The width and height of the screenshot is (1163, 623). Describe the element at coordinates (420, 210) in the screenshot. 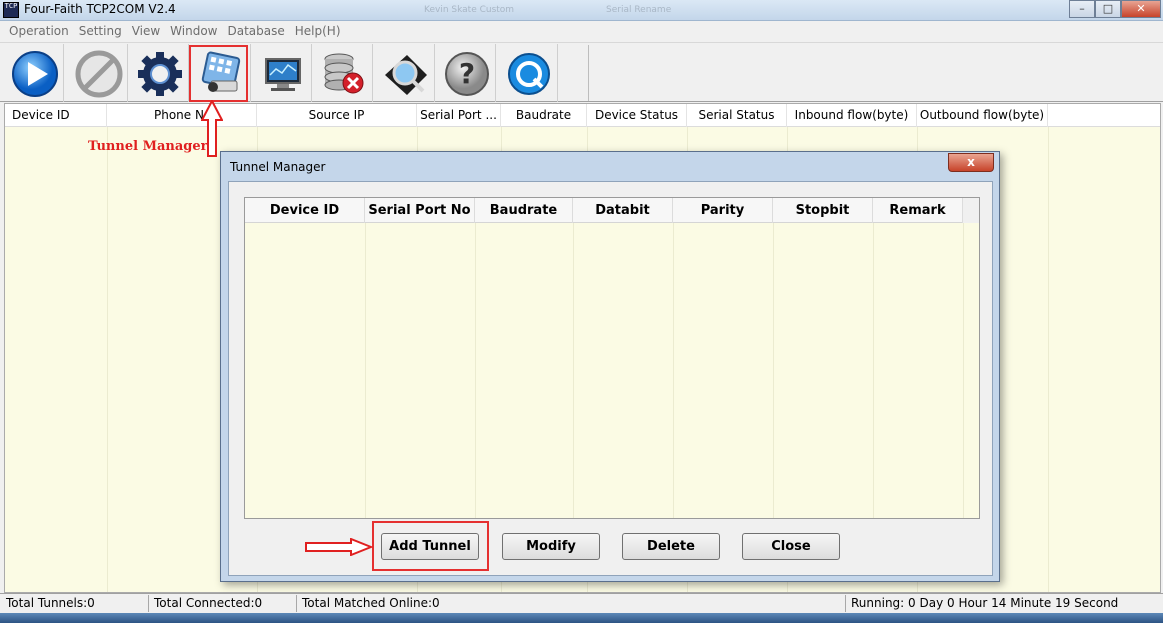

I see `column-serial-port-no: Serial Port No` at that location.